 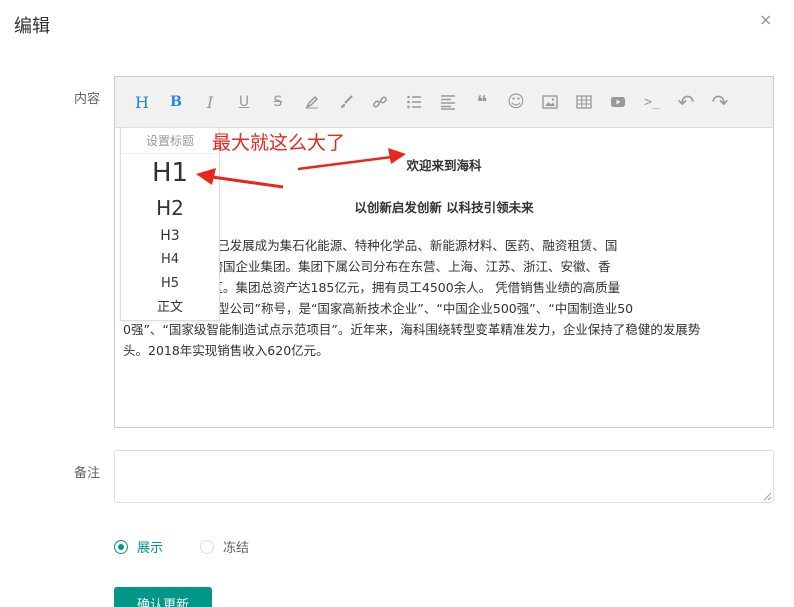 I want to click on radio-freeze: 冻结, so click(x=224, y=546).